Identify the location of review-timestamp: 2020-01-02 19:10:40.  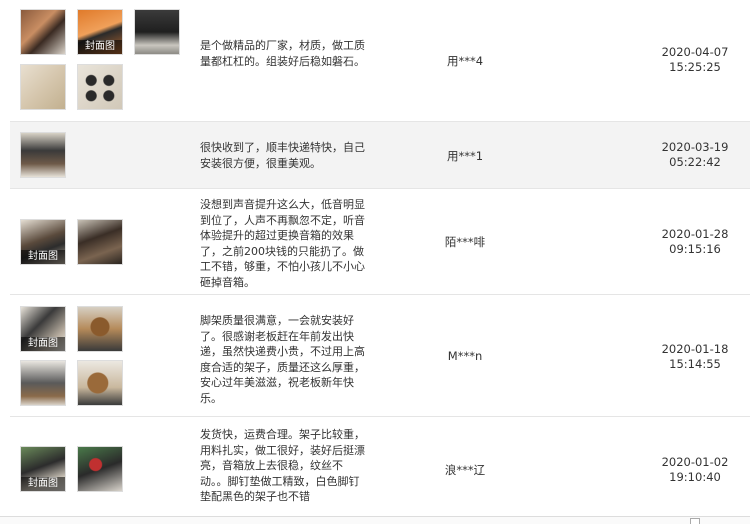
(695, 470).